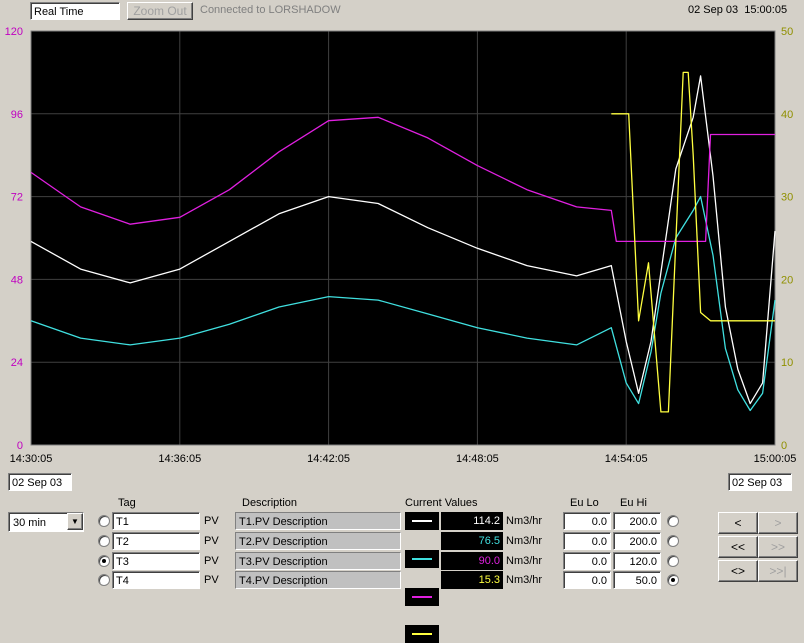  Describe the element at coordinates (787, 115) in the screenshot. I see `y-right-tick-label: 40` at that location.